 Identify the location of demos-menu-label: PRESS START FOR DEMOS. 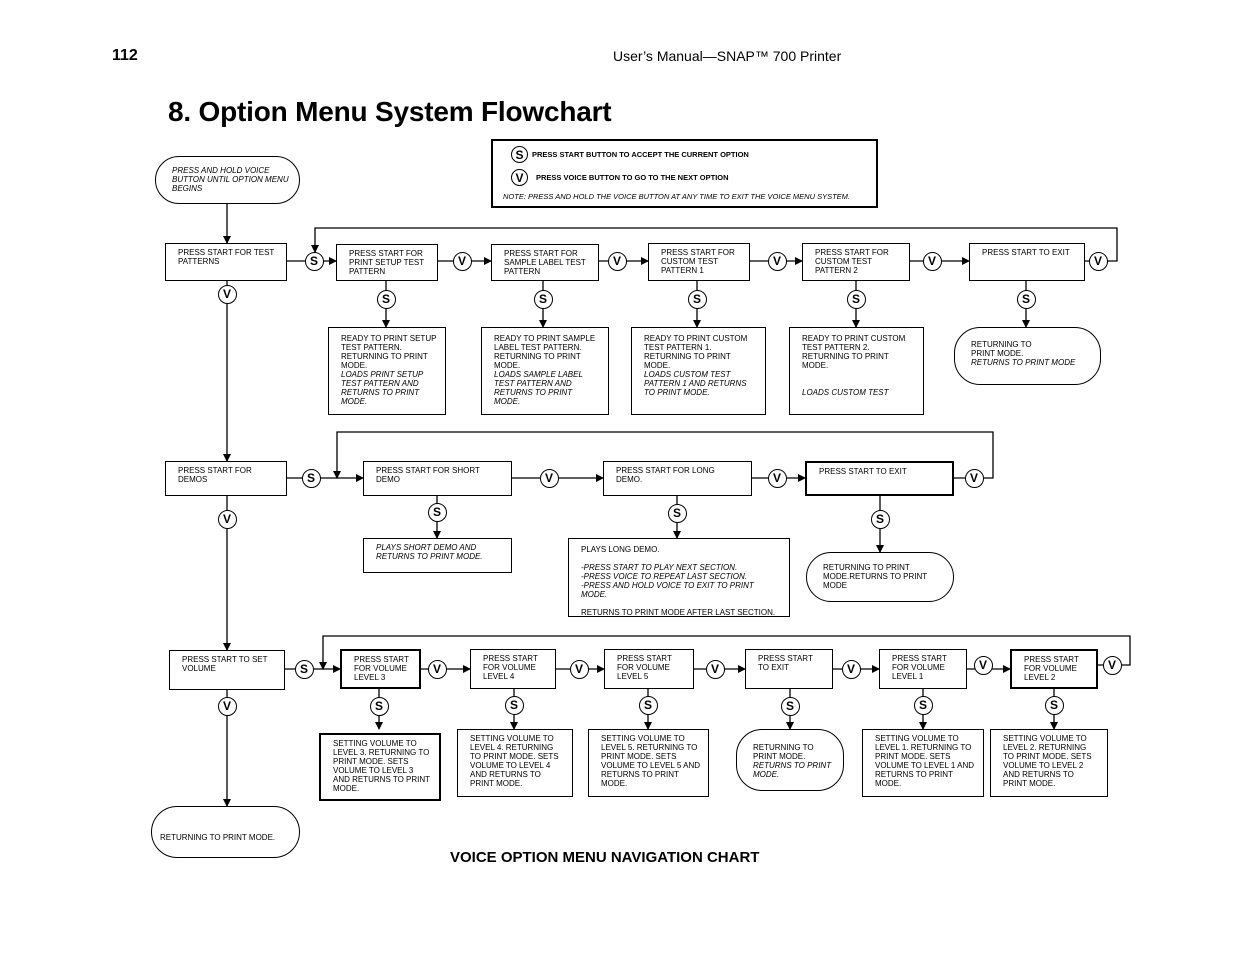
(215, 475).